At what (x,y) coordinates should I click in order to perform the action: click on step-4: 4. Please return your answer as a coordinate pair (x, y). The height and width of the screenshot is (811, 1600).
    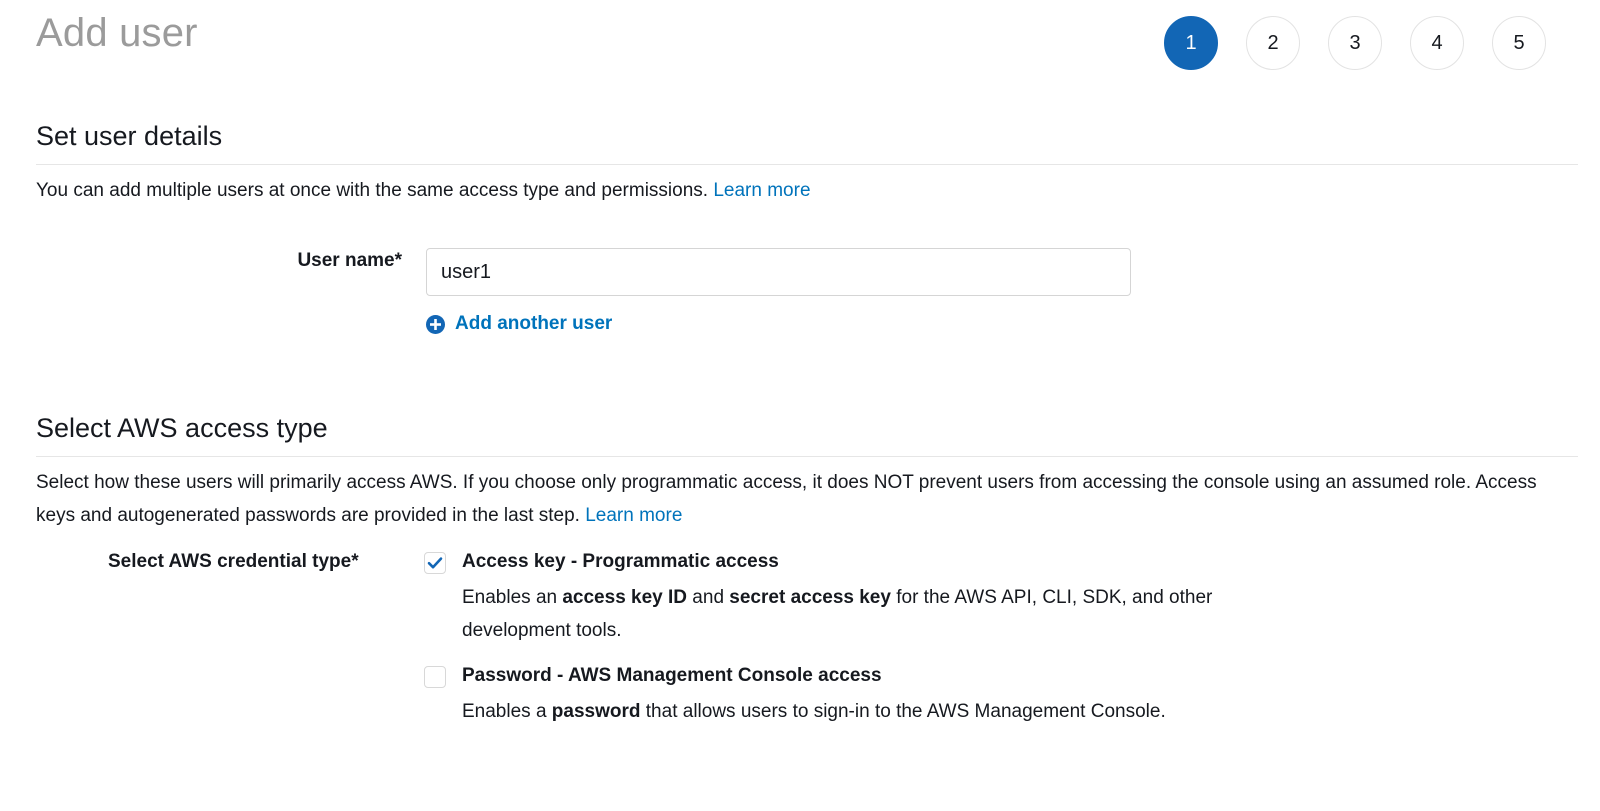
    Looking at the image, I should click on (1437, 43).